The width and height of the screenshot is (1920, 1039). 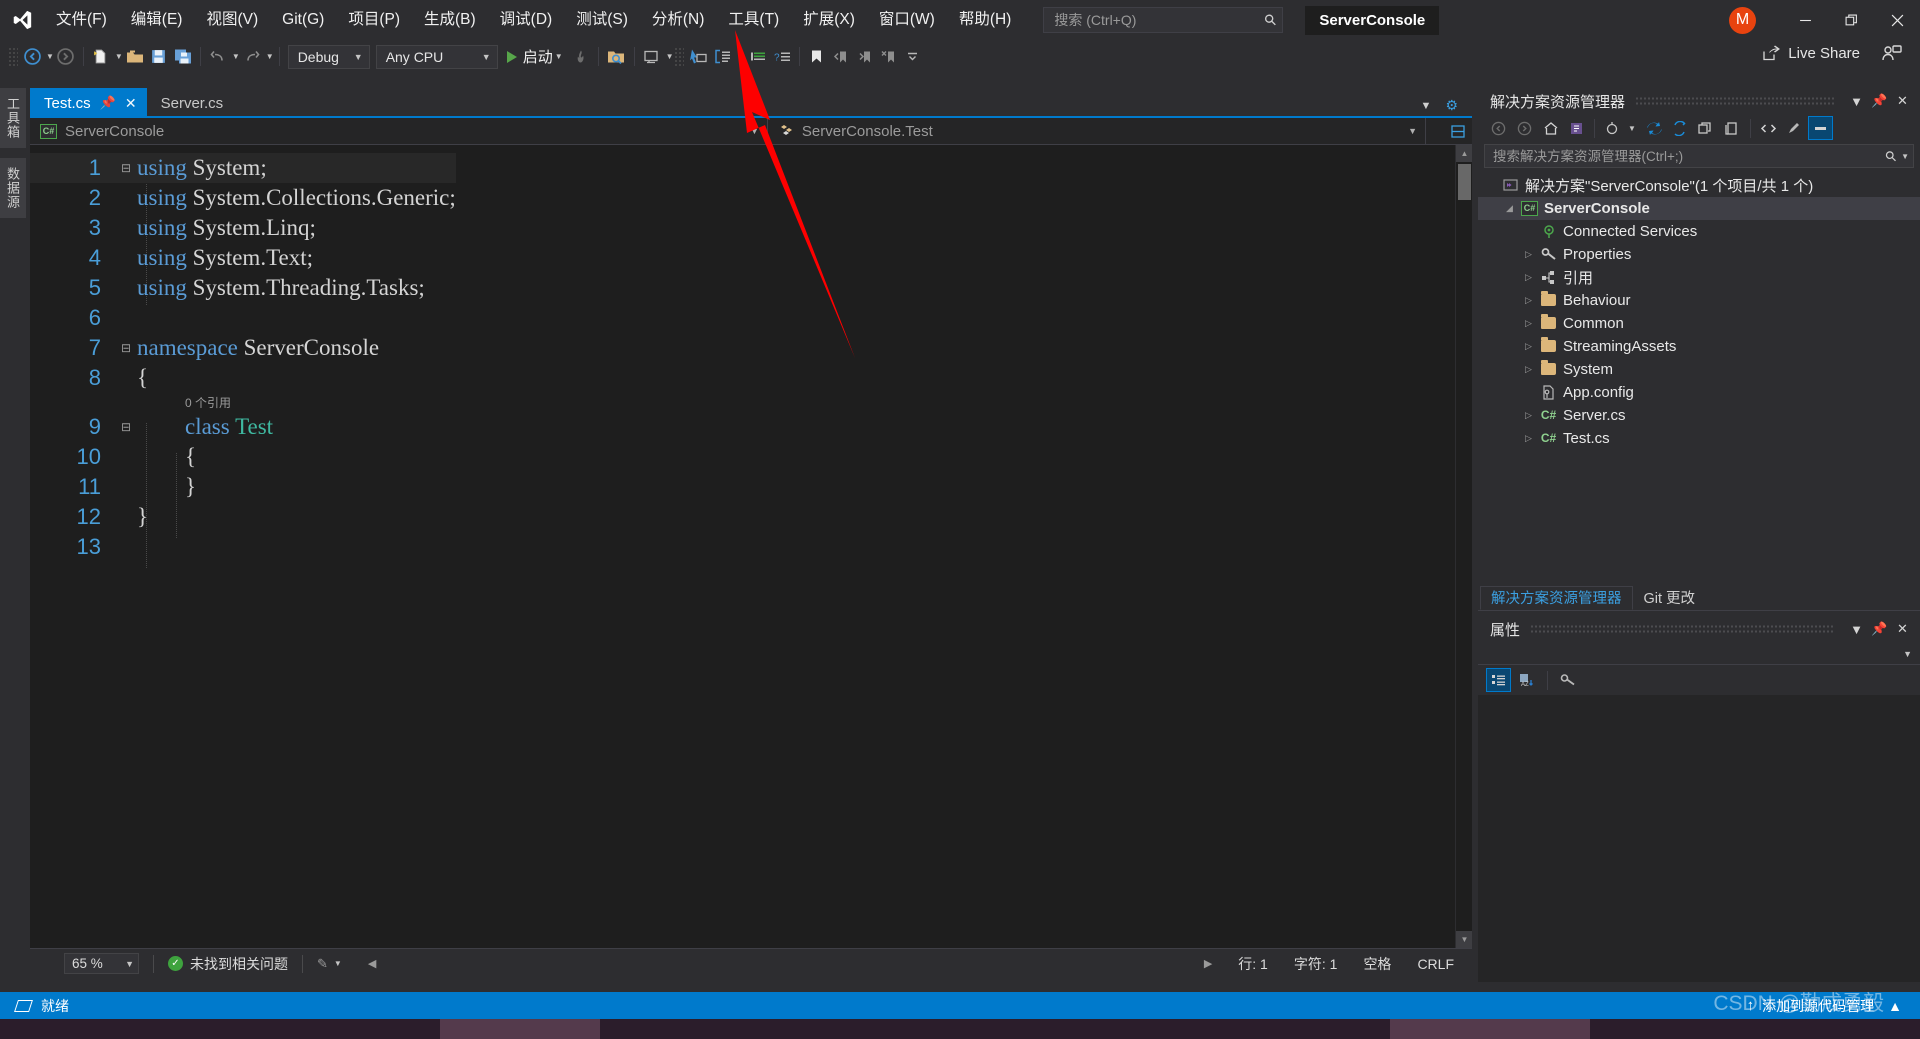 What do you see at coordinates (243, 348) in the screenshot?
I see `code-line: 7 ⊟ namespace ServerConsole` at bounding box center [243, 348].